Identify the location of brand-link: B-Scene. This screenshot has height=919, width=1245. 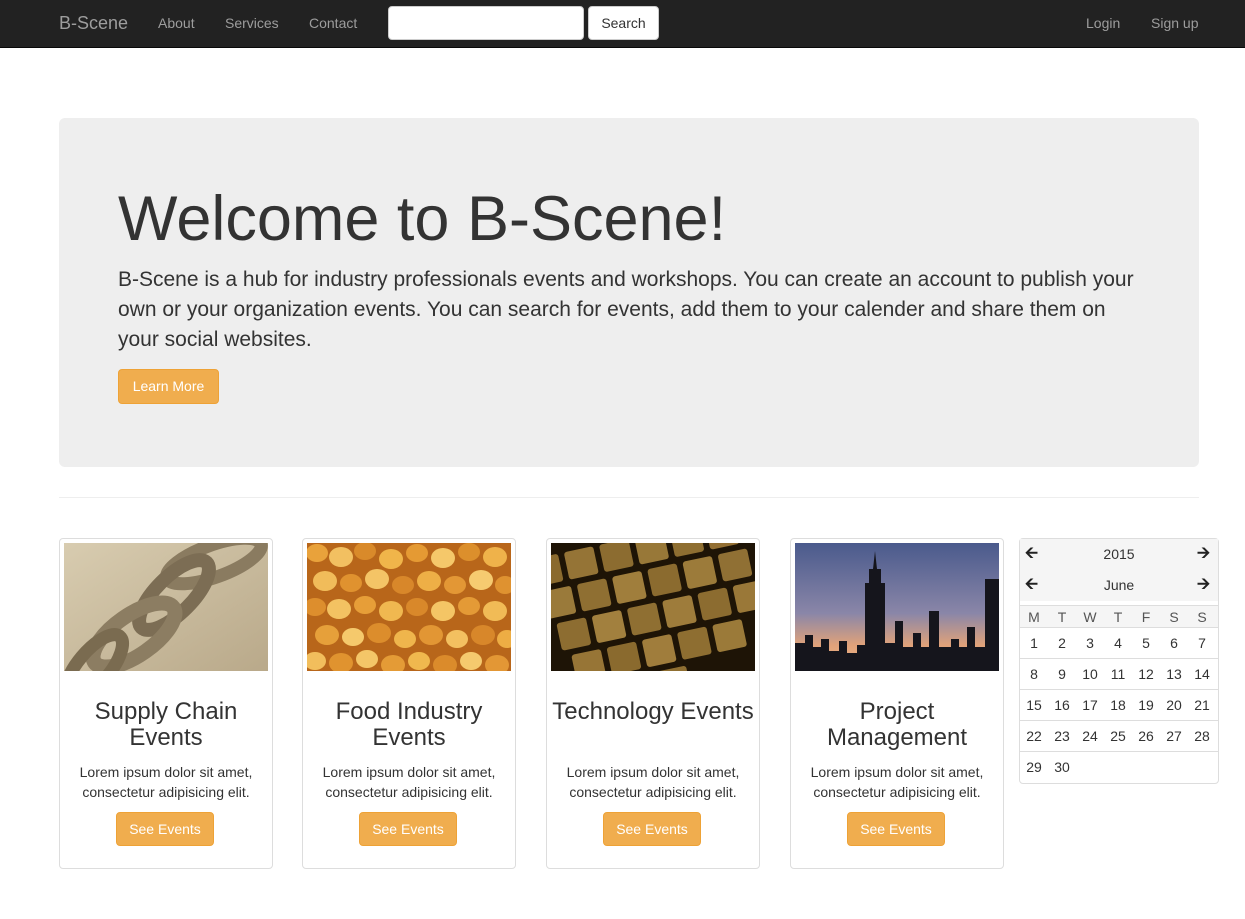
(93, 23).